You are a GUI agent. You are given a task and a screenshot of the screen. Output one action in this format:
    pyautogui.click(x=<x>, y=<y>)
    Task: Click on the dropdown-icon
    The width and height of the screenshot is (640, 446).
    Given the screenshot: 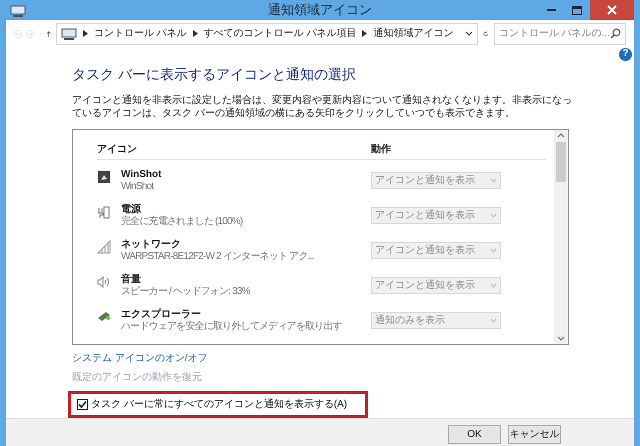 What is the action you would take?
    pyautogui.click(x=469, y=33)
    